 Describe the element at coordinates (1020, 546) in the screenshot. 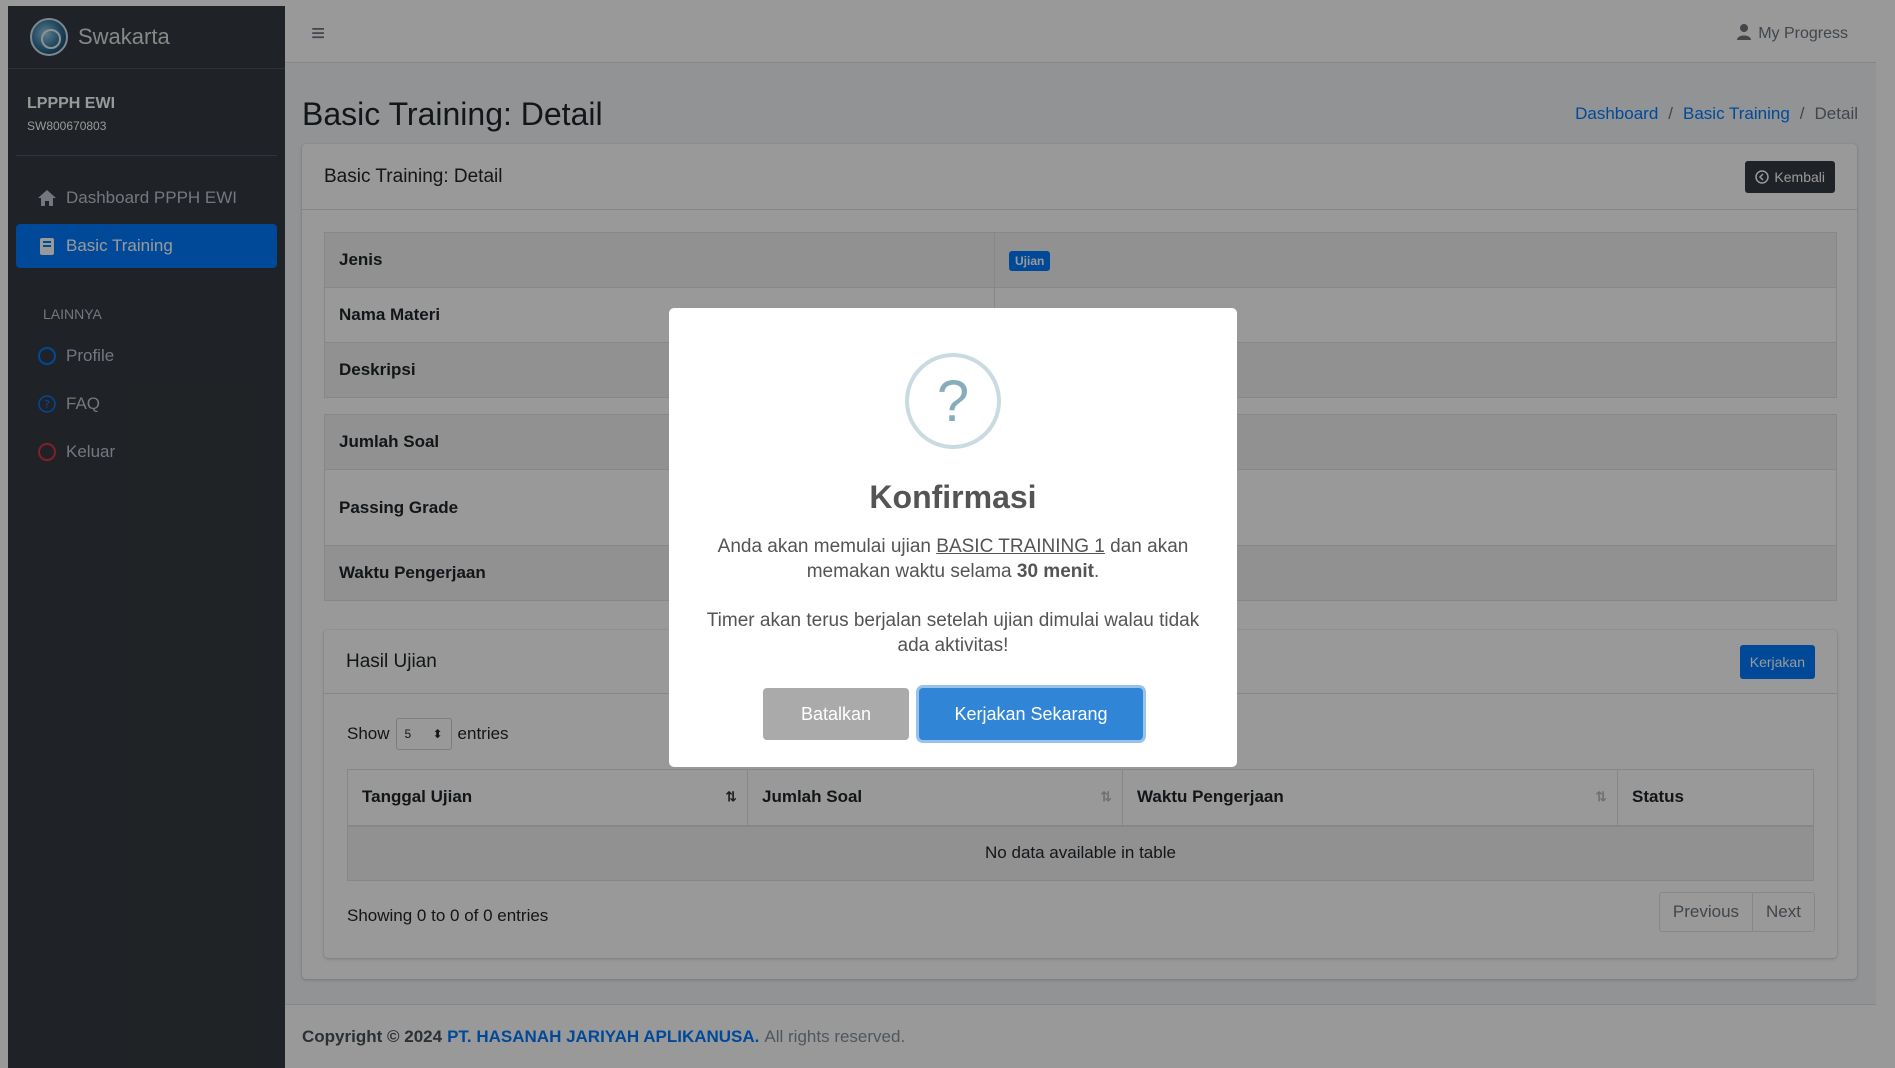

I see `exam-name: BASIC TRAINING 1` at that location.